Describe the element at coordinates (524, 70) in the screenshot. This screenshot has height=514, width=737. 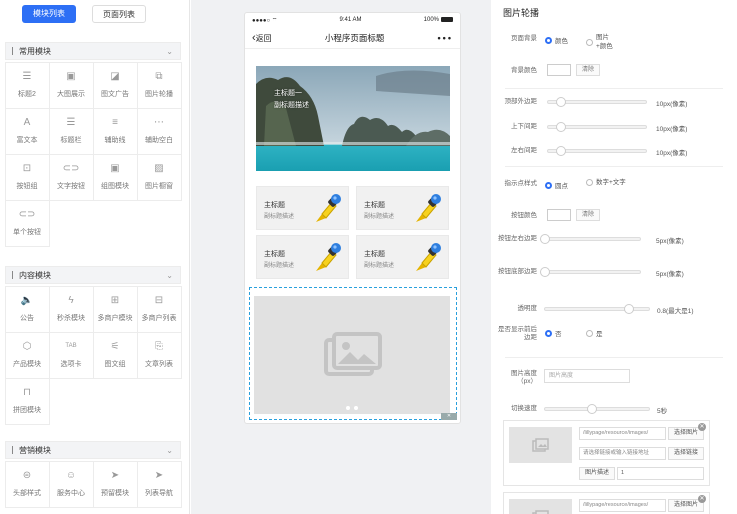
I see `bg-color-label: 背景颜色` at that location.